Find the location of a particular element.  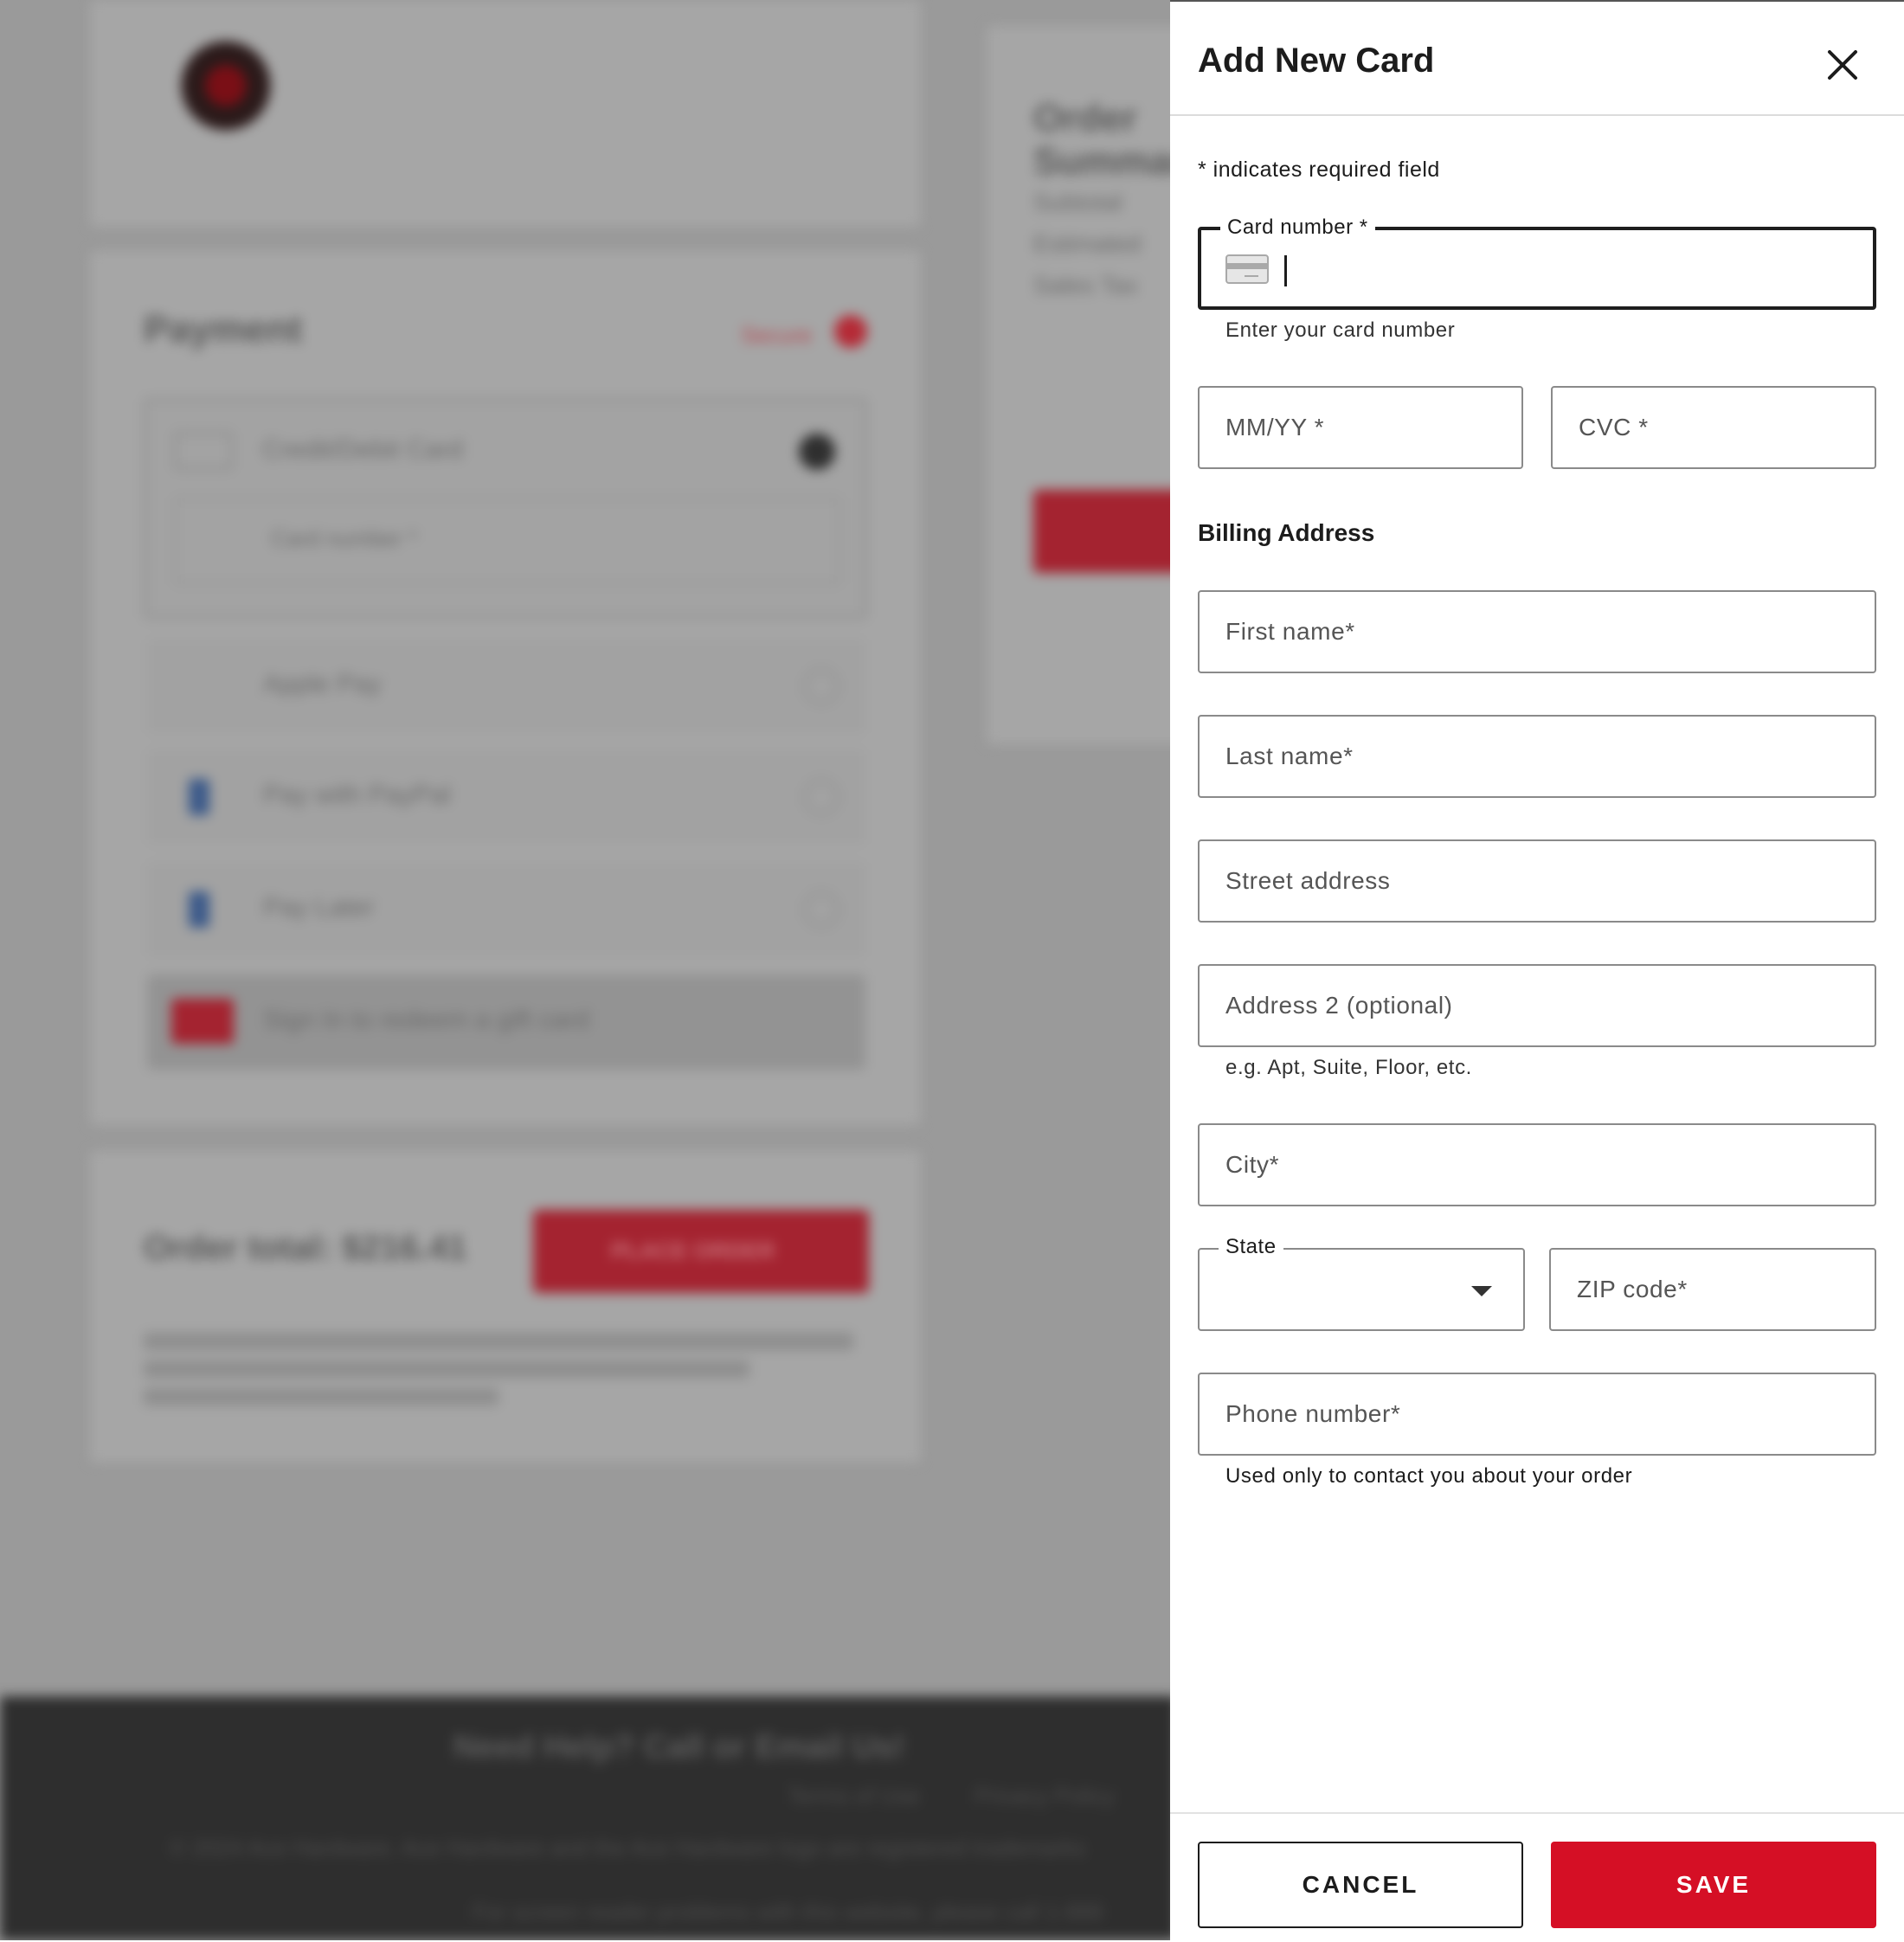

card-number-field: Card number * is located at coordinates (1537, 262).